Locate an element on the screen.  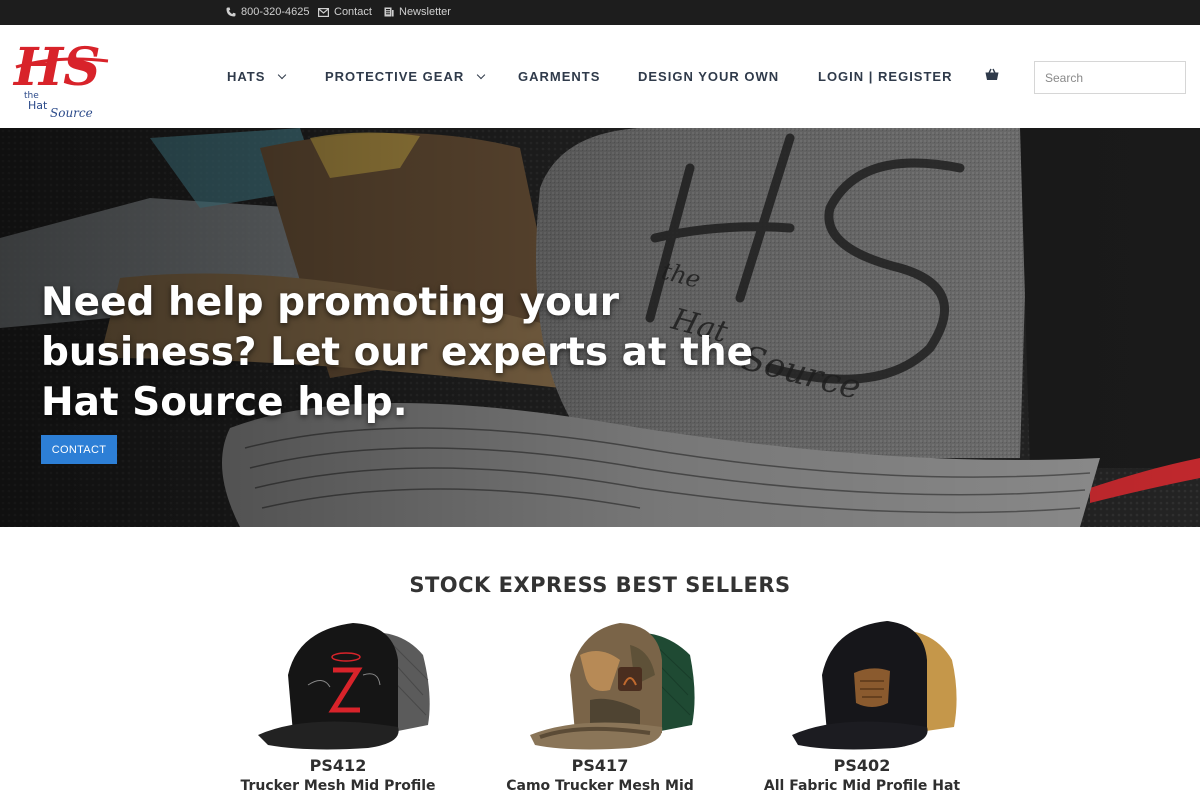
bestsellers-title: STOCK EXPRESS BEST SELLERS is located at coordinates (600, 585).